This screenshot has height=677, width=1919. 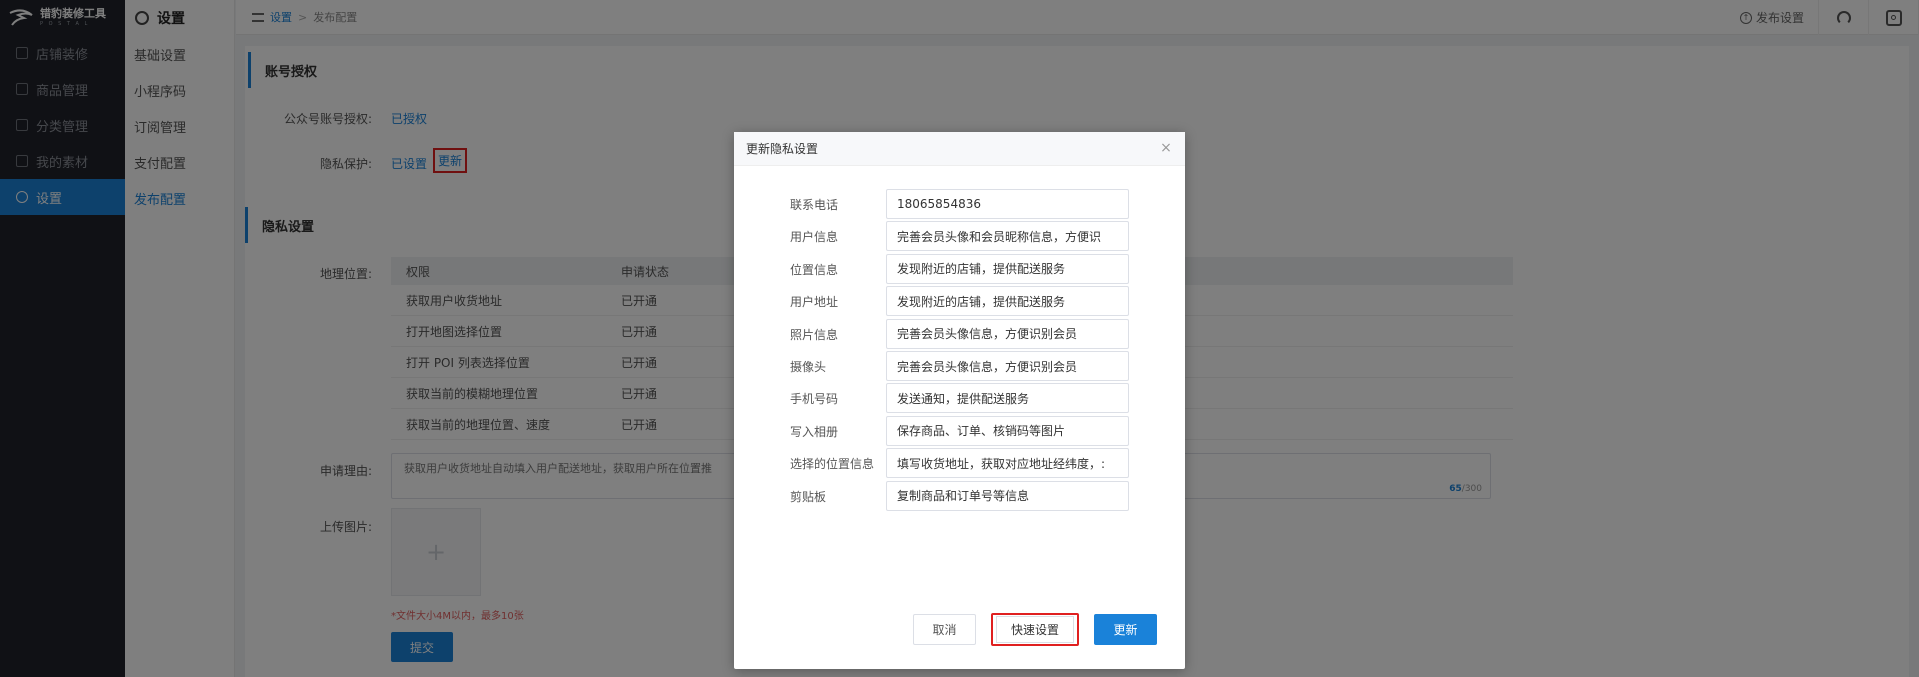 I want to click on update-button: 更新, so click(x=1125, y=629).